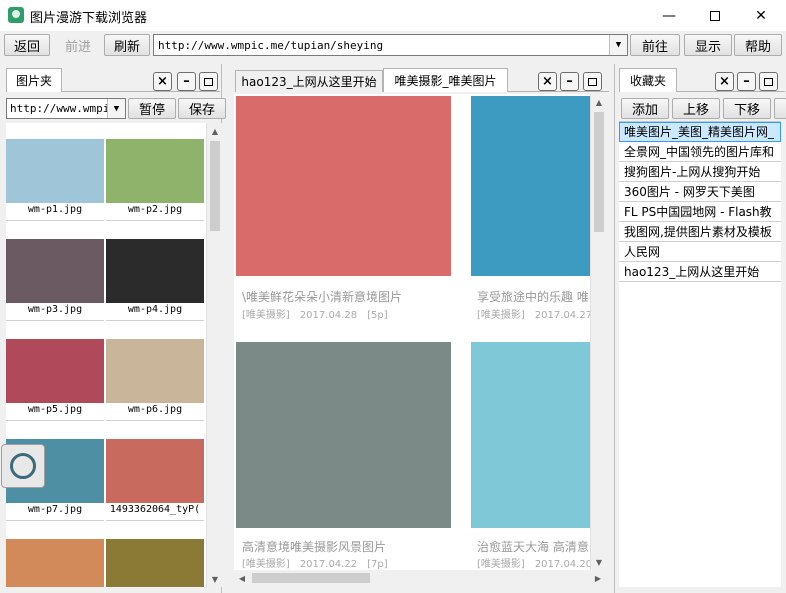  What do you see at coordinates (696, 108) in the screenshot?
I see `move-up-button: 上移` at bounding box center [696, 108].